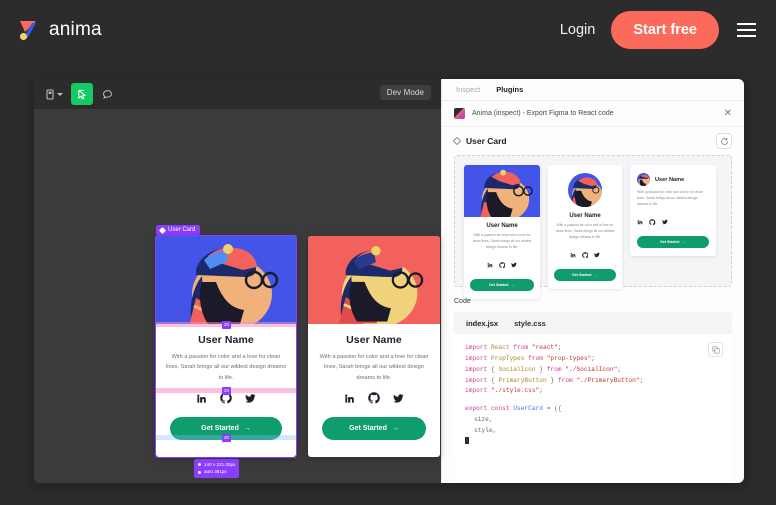  What do you see at coordinates (54, 94) in the screenshot?
I see `figma-menu-icon` at bounding box center [54, 94].